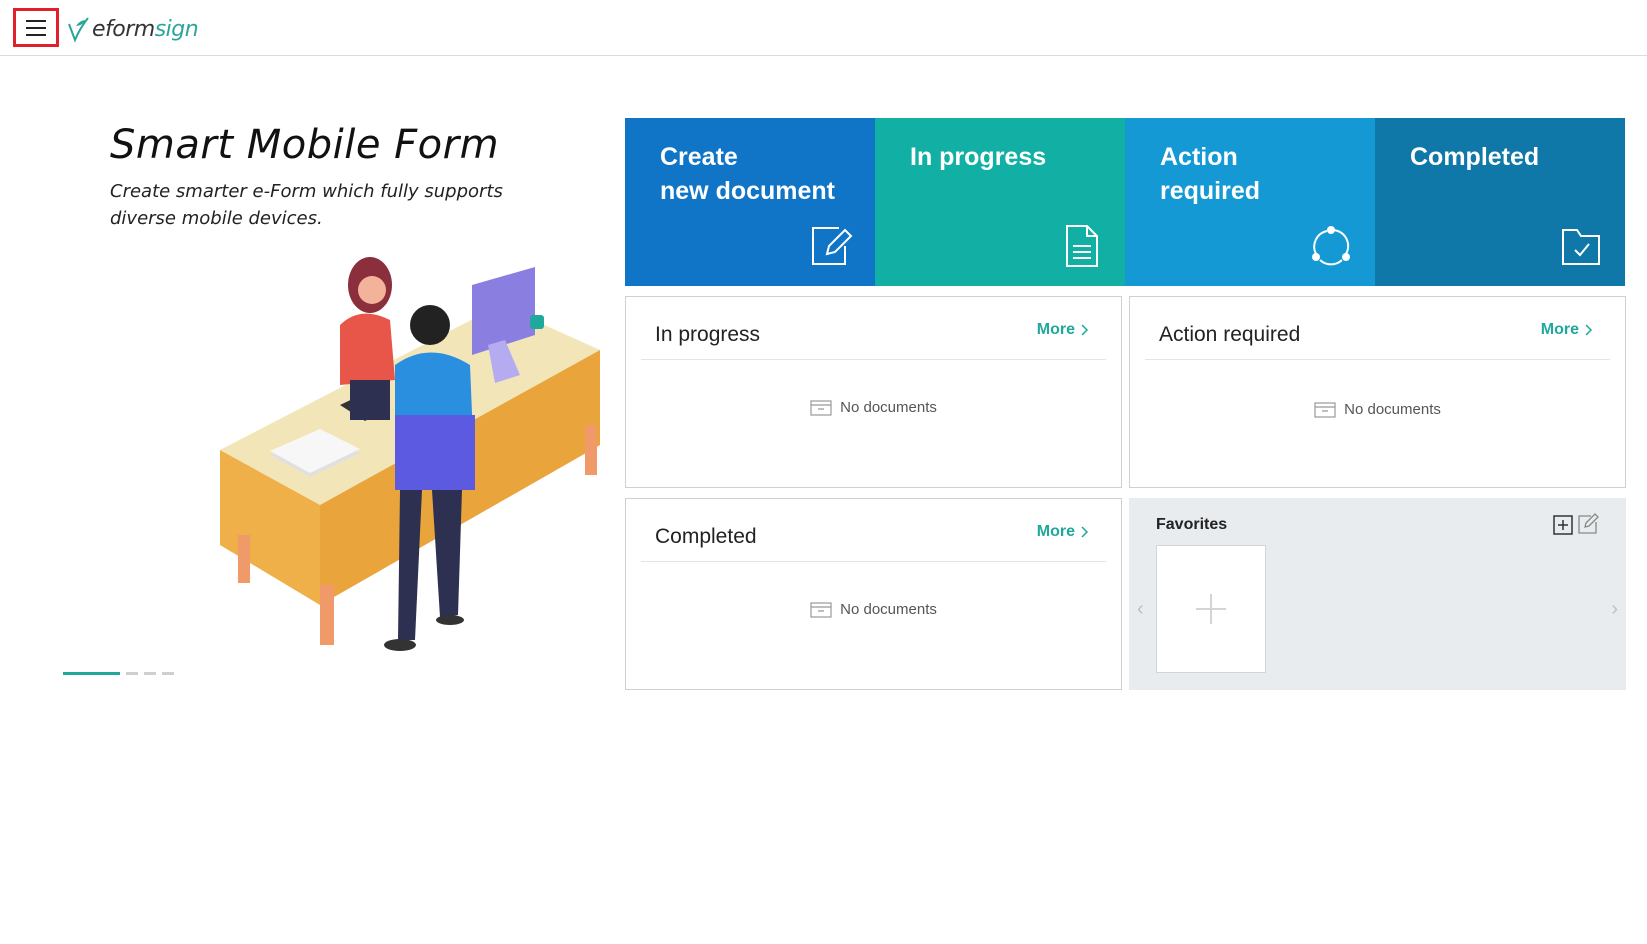  I want to click on favorites-panel: Favorites ‹ ›, so click(1377, 594).